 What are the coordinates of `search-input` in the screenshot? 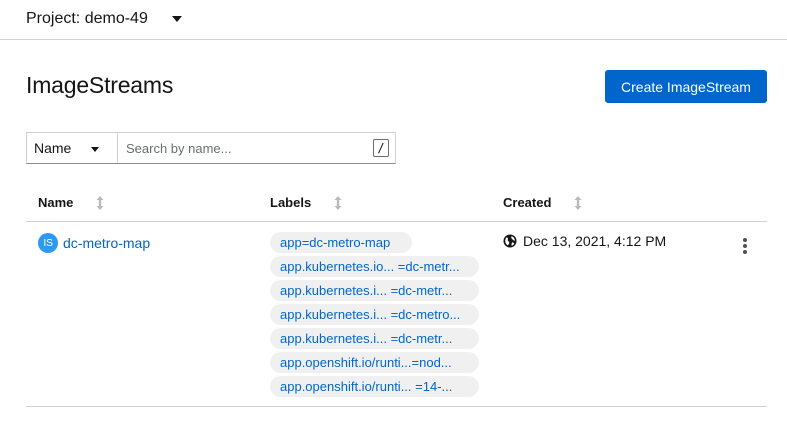 It's located at (256, 148).